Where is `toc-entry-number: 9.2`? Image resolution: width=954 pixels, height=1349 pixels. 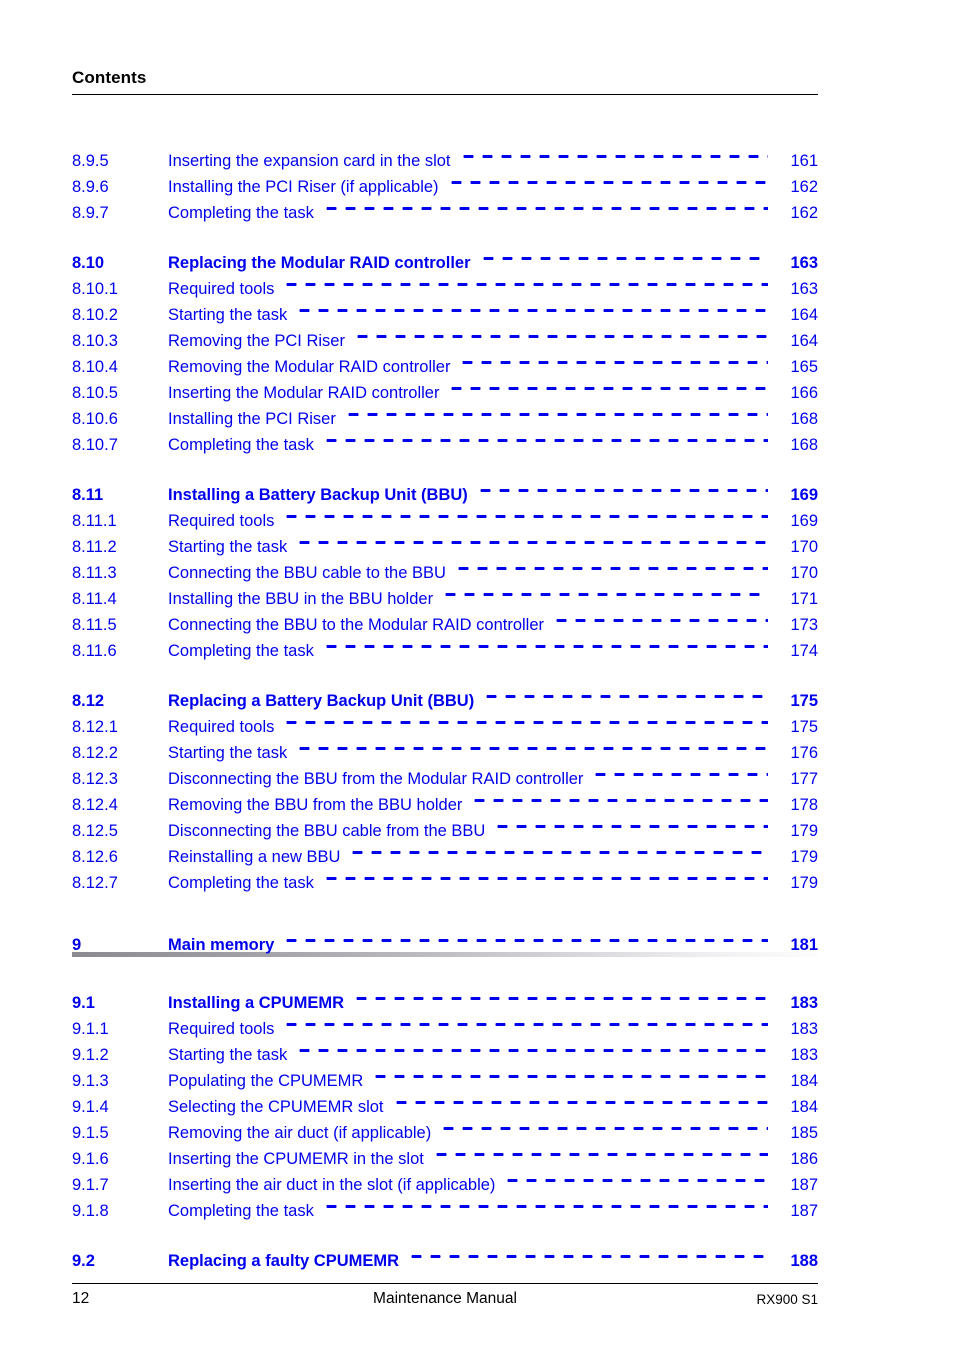 toc-entry-number: 9.2 is located at coordinates (83, 1261).